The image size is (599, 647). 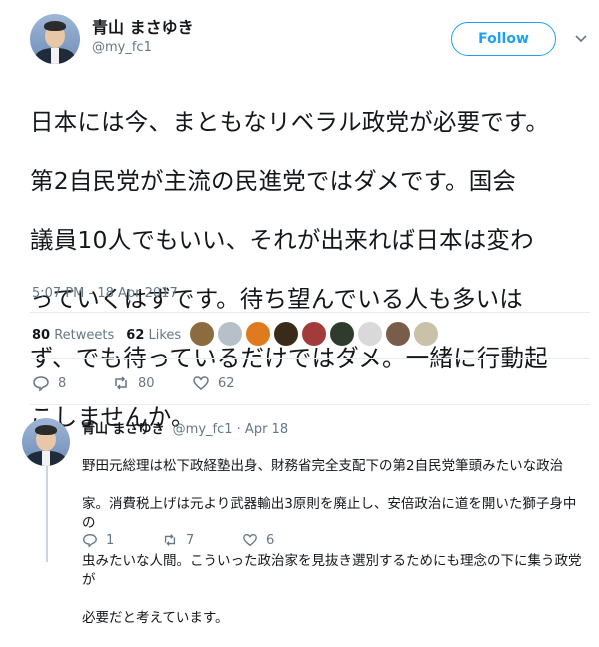 I want to click on tweet-line: 日本には今、まともなリベラル政党が必要です。, so click(x=290, y=121).